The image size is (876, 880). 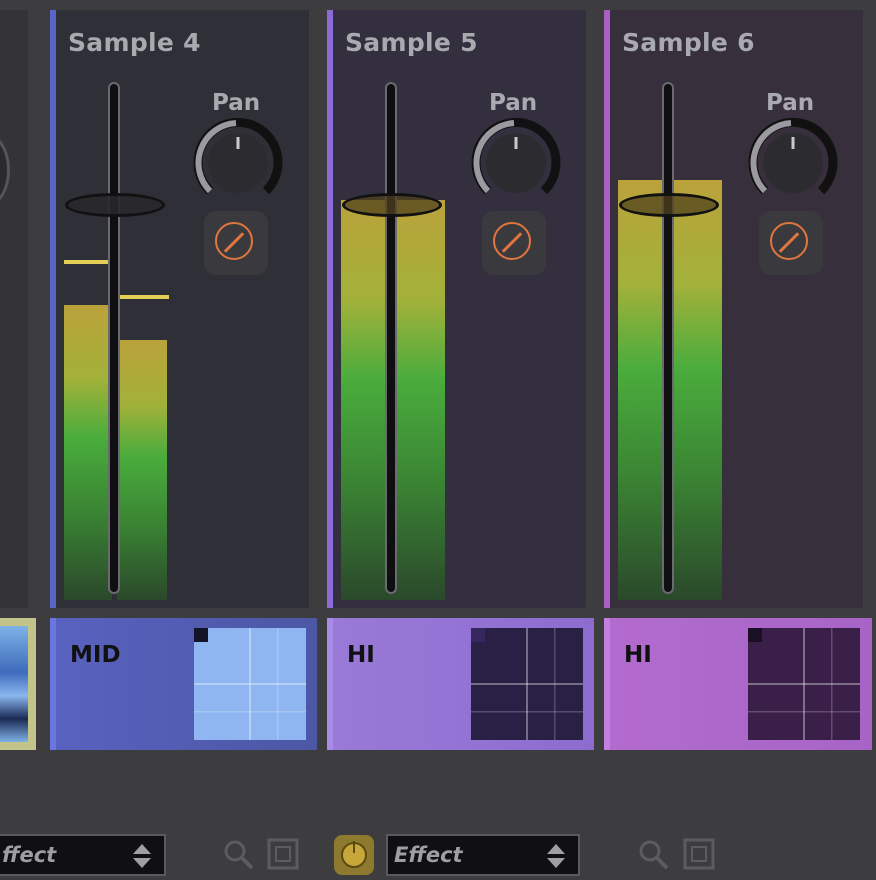 I want to click on scene-grid-partial, so click(x=14, y=684).